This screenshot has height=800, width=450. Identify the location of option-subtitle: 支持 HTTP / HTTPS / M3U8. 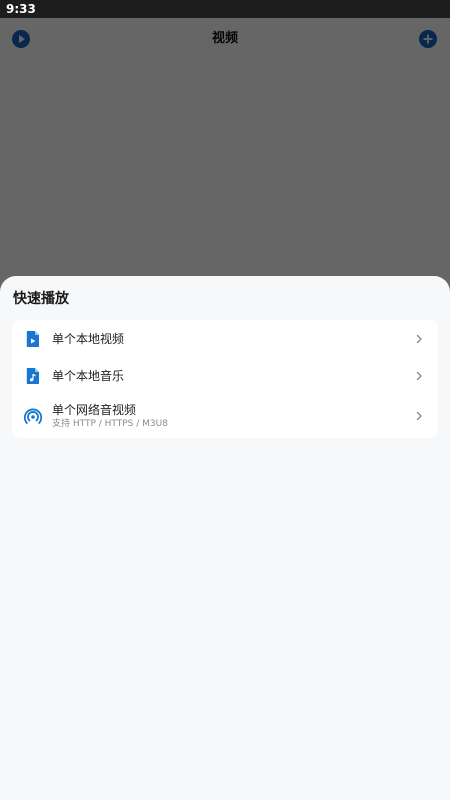
(110, 424).